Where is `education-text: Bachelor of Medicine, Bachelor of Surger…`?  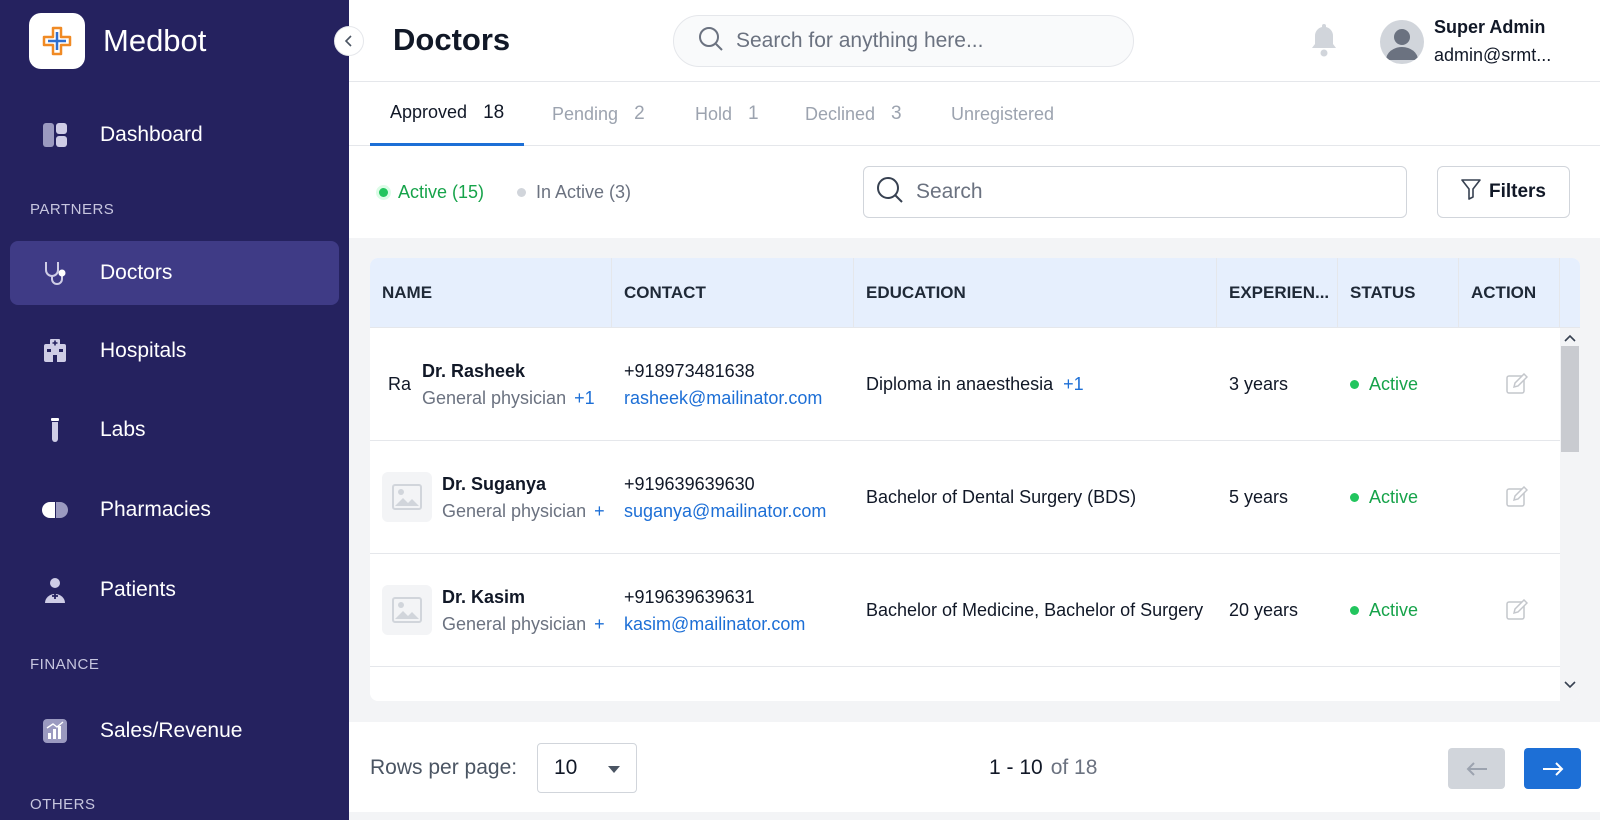
education-text: Bachelor of Medicine, Bachelor of Surger… is located at coordinates (1035, 610).